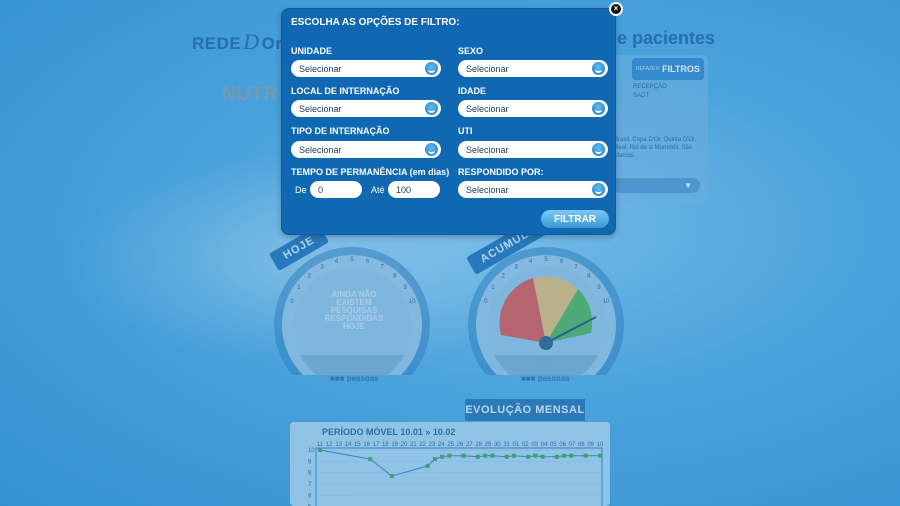  Describe the element at coordinates (487, 68) in the screenshot. I see `sexo-value: Selecionar` at that location.